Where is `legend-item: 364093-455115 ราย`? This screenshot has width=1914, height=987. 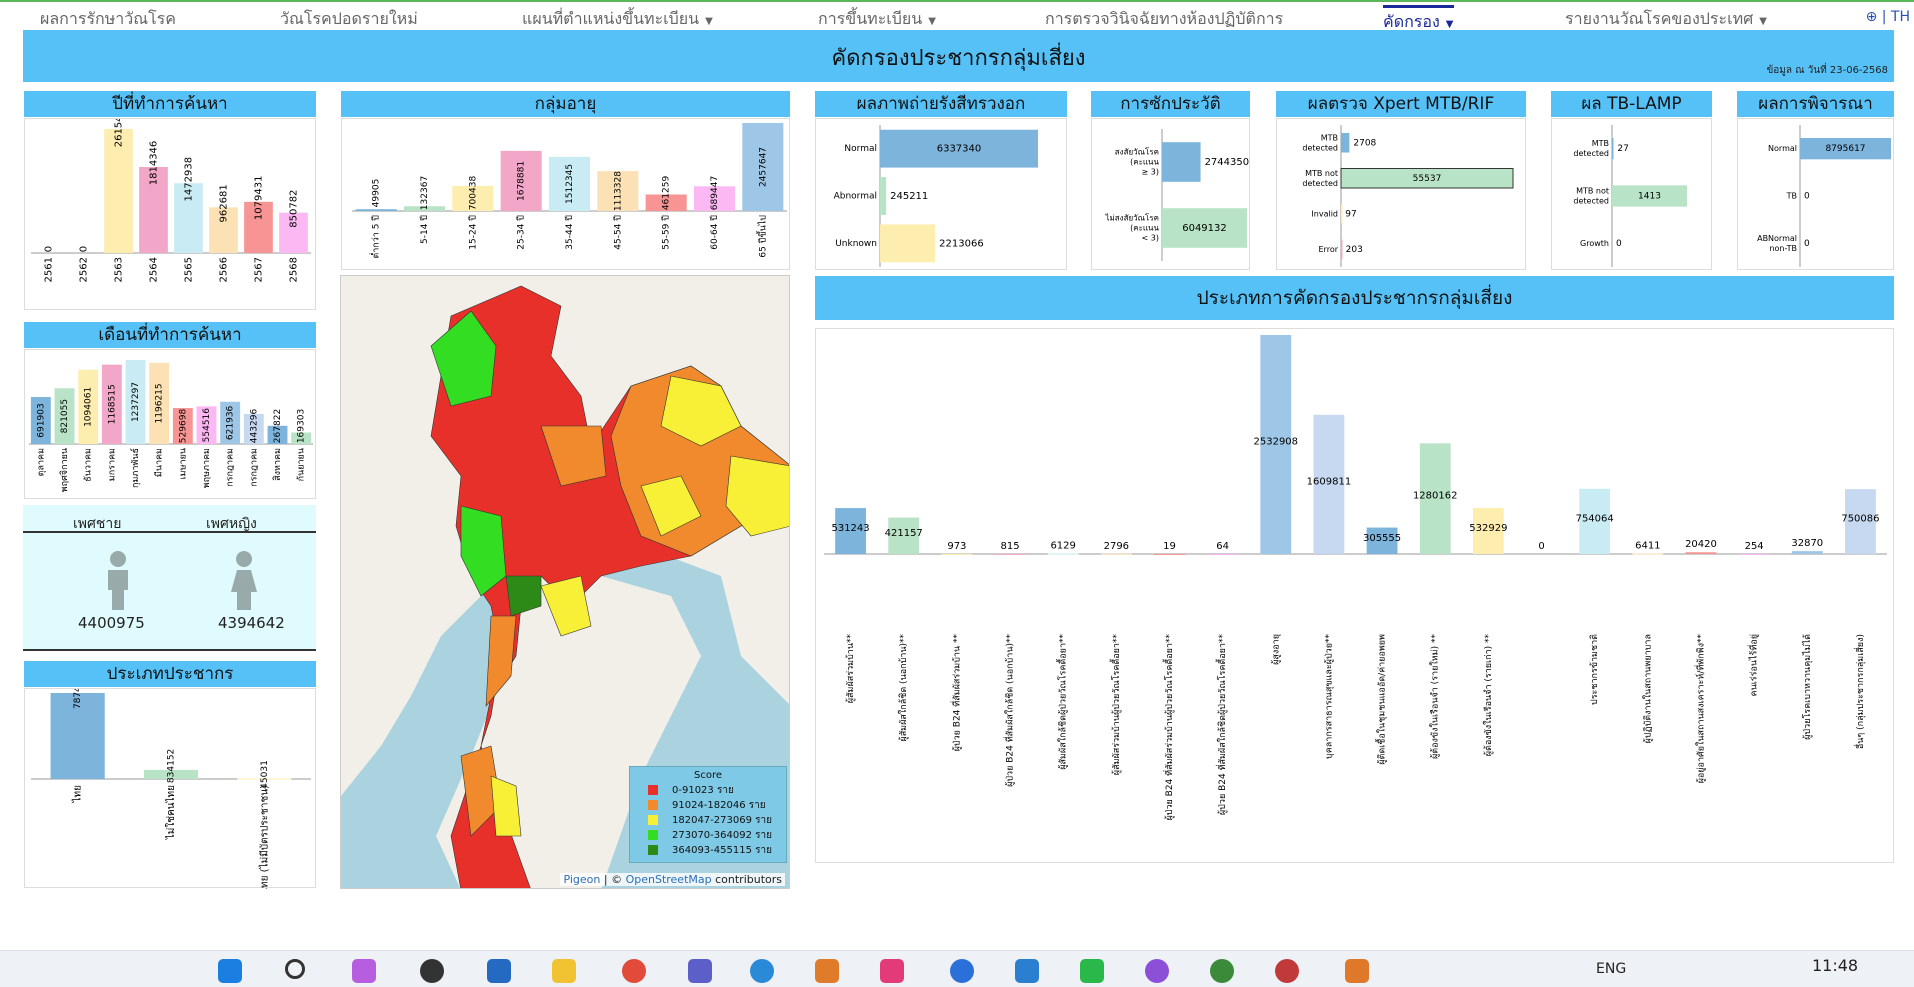
legend-item: 364093-455115 ราย is located at coordinates (717, 850).